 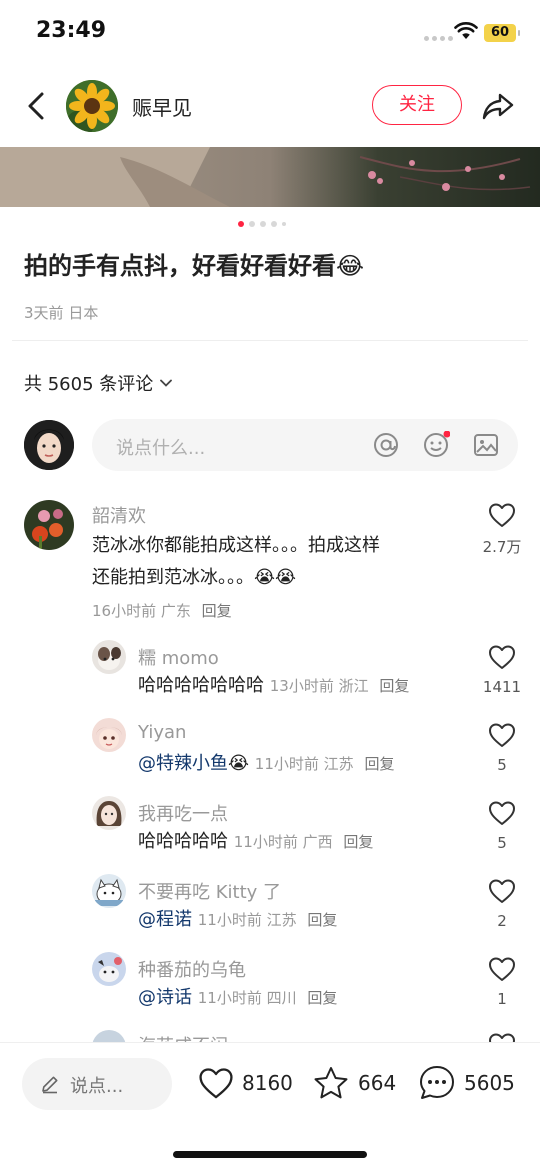 I want to click on like-count: 1411, so click(x=502, y=687).